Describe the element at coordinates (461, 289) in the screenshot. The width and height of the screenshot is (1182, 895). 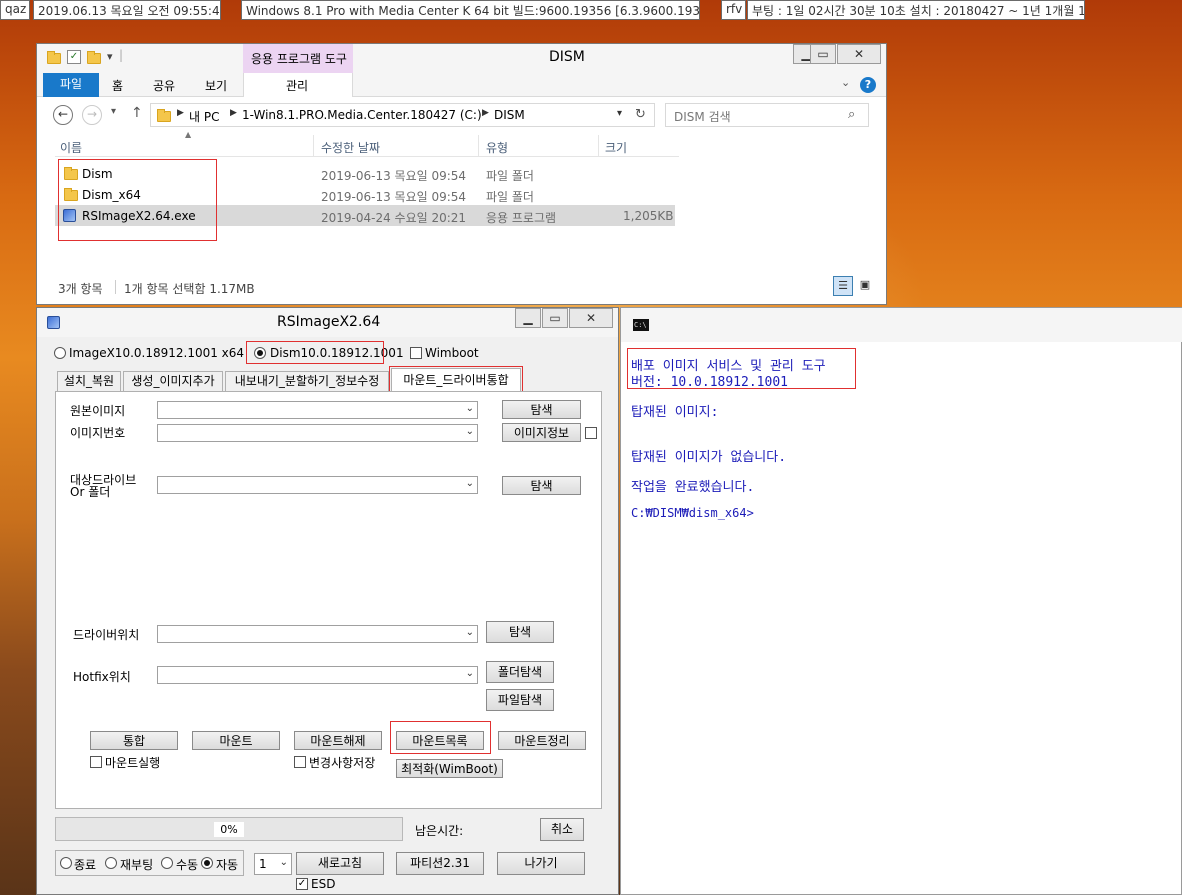
I see `status-bar: 3개 항목 1개 항목 선택함 1.17MB ☰ ▣` at that location.